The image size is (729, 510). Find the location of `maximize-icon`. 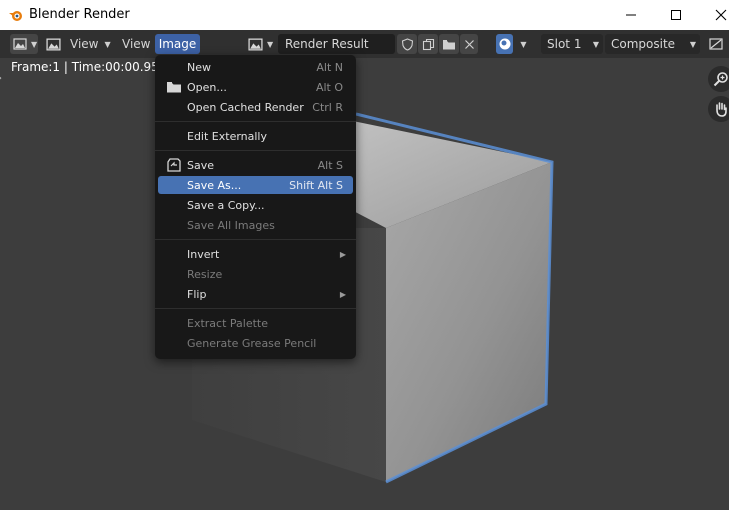

maximize-icon is located at coordinates (676, 15).